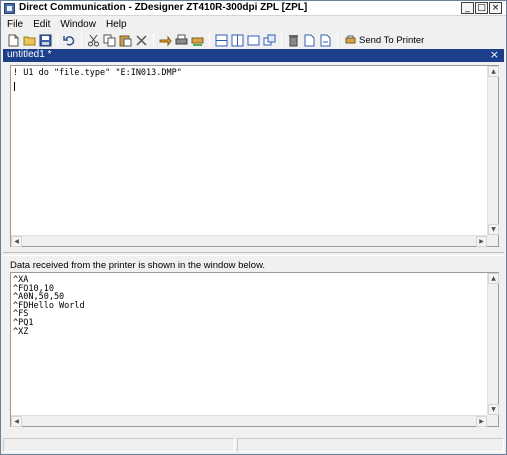 This screenshot has height=455, width=507. What do you see at coordinates (370, 445) in the screenshot?
I see `status-cell-secondary` at bounding box center [370, 445].